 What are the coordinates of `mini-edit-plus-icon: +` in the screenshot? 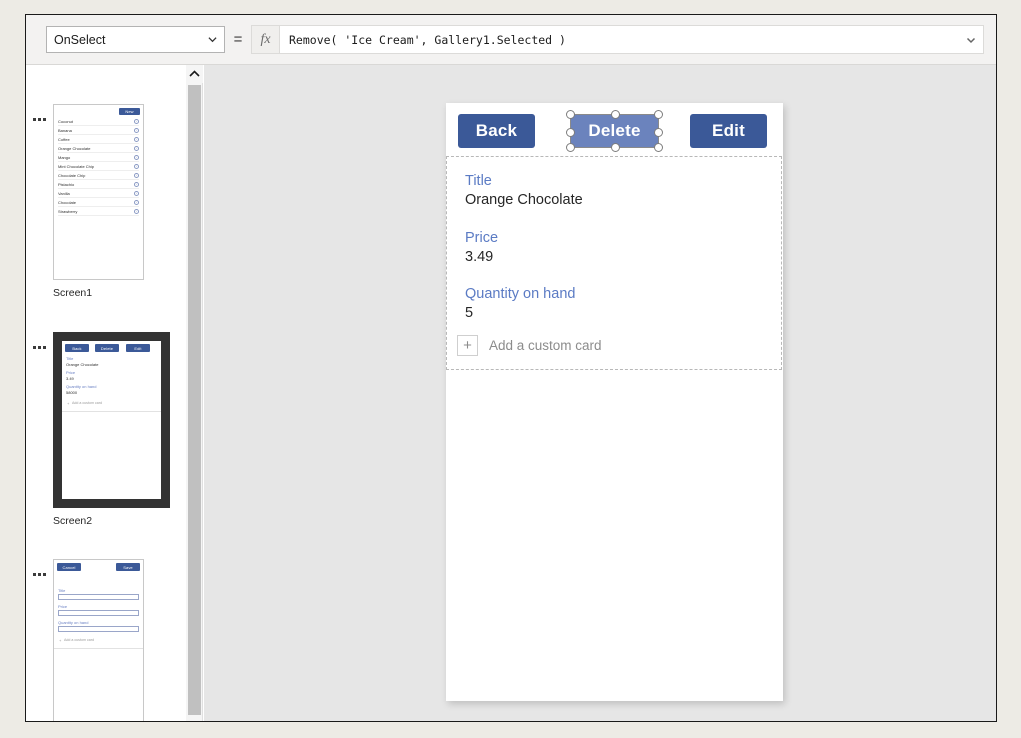 It's located at (60, 640).